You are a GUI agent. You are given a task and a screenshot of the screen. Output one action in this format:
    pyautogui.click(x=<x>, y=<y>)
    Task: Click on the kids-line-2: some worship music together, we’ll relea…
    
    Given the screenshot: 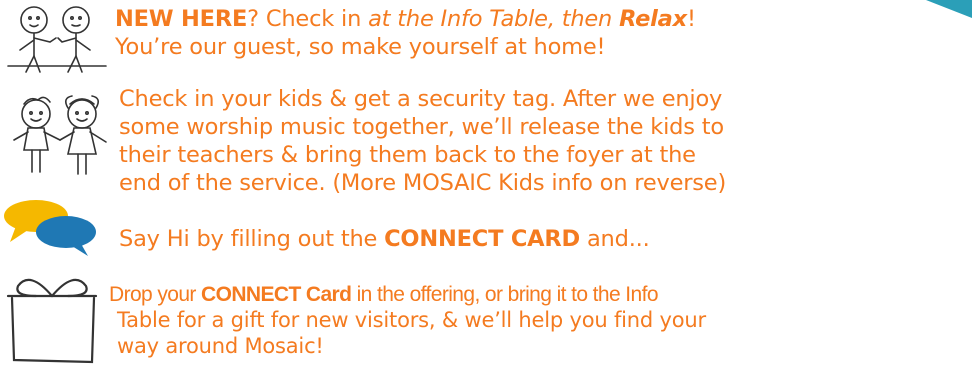 What is the action you would take?
    pyautogui.click(x=421, y=127)
    